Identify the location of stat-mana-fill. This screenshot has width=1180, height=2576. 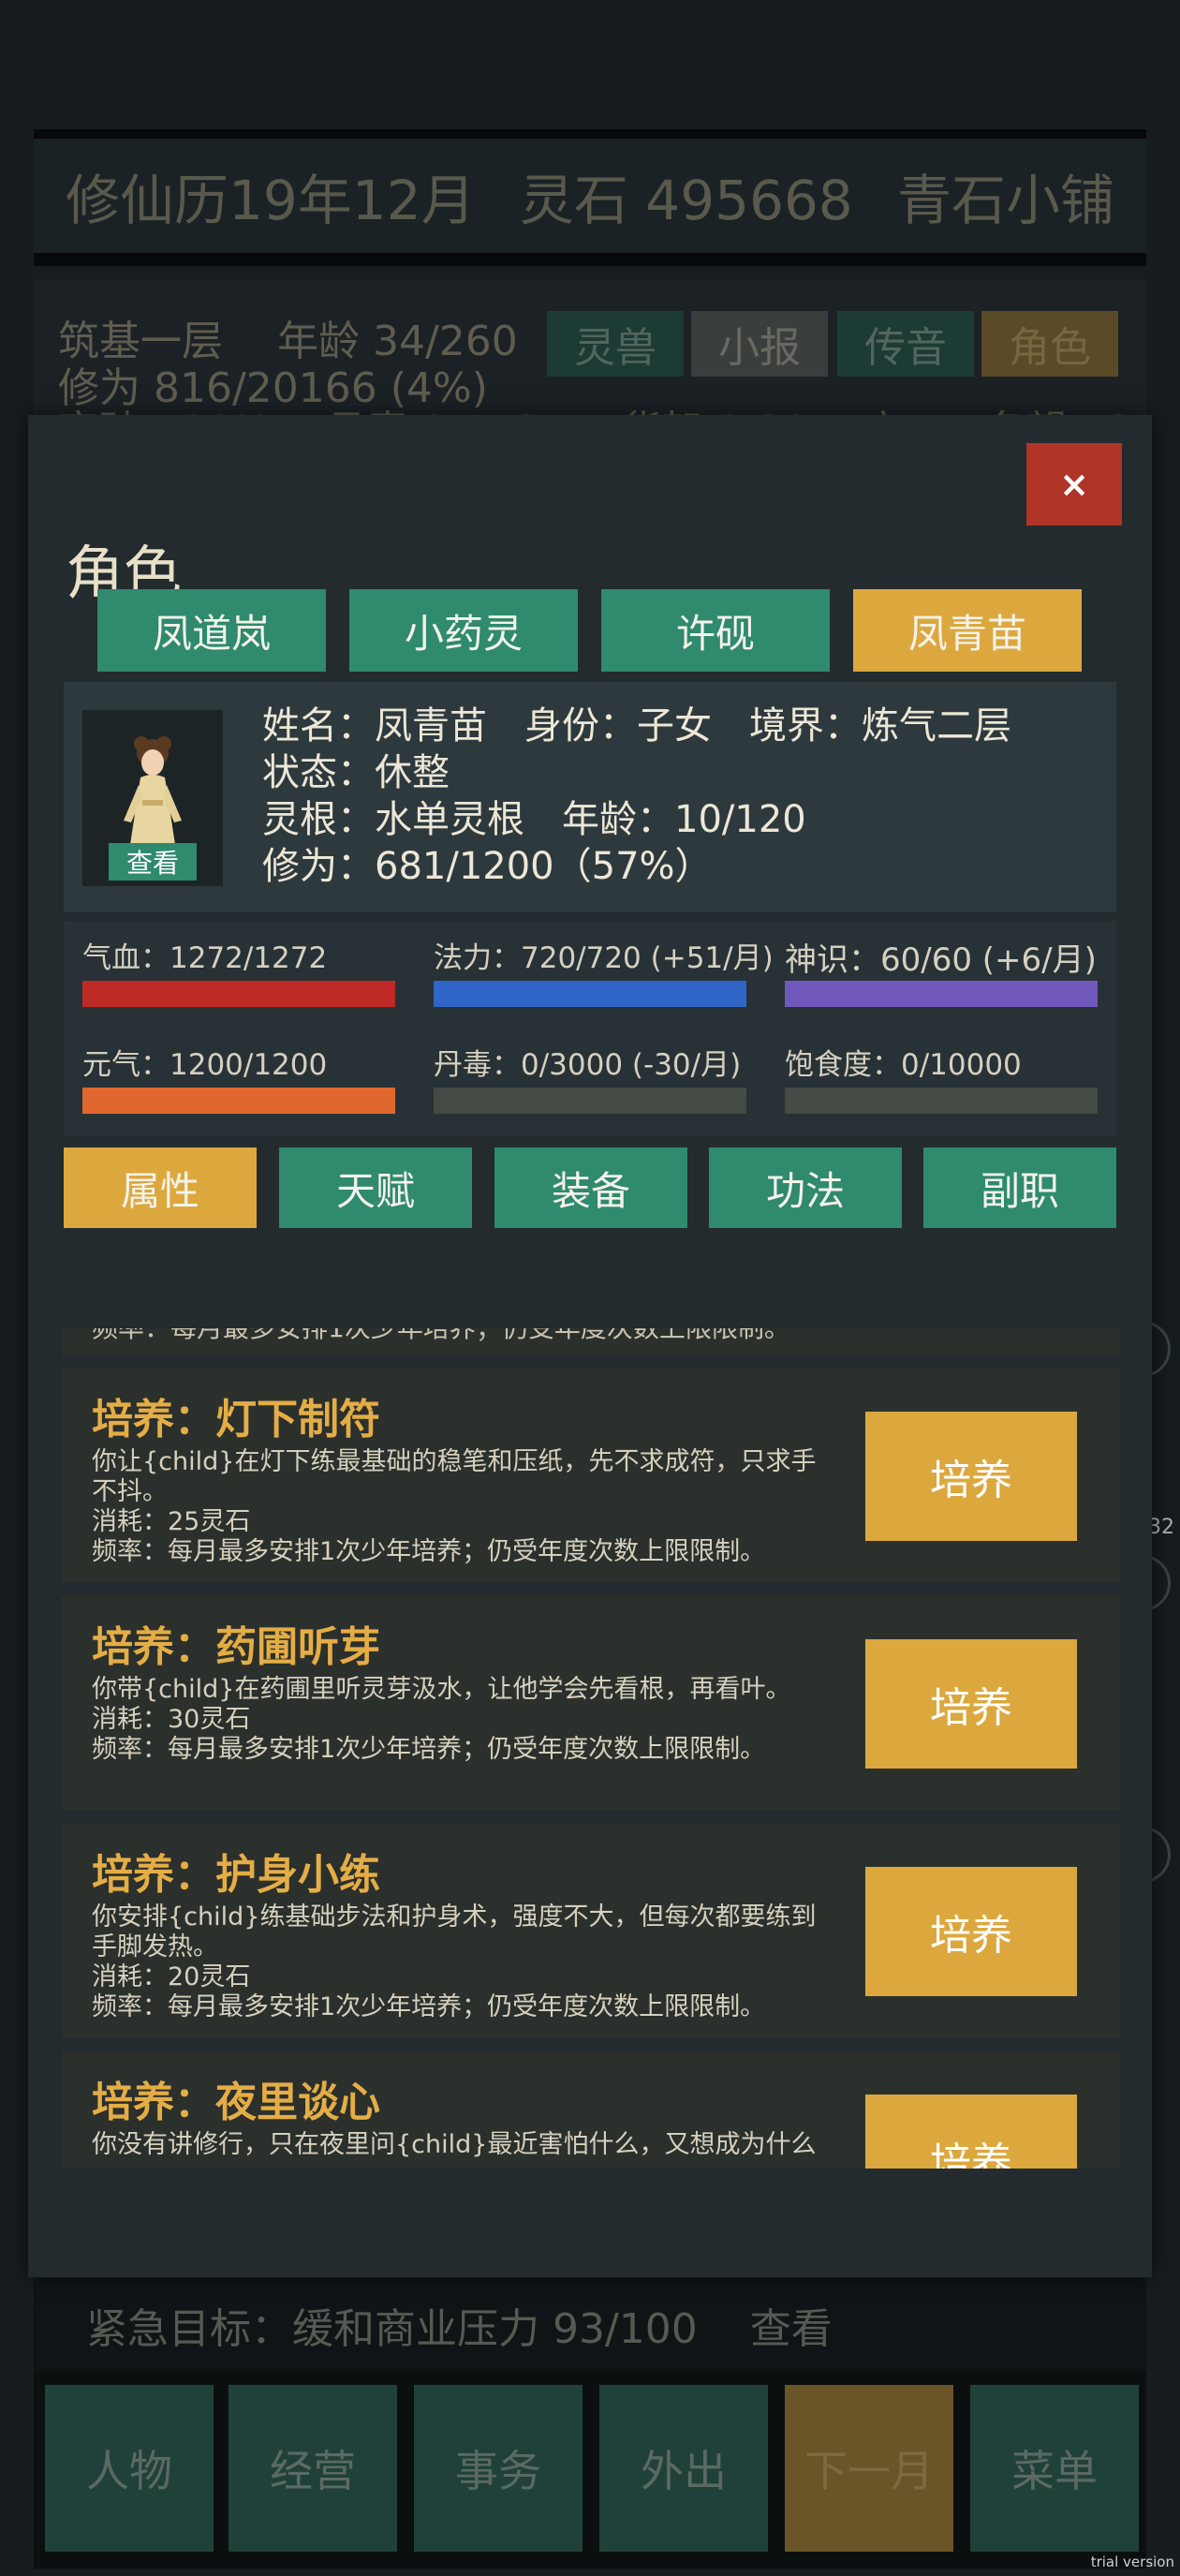
(590, 994).